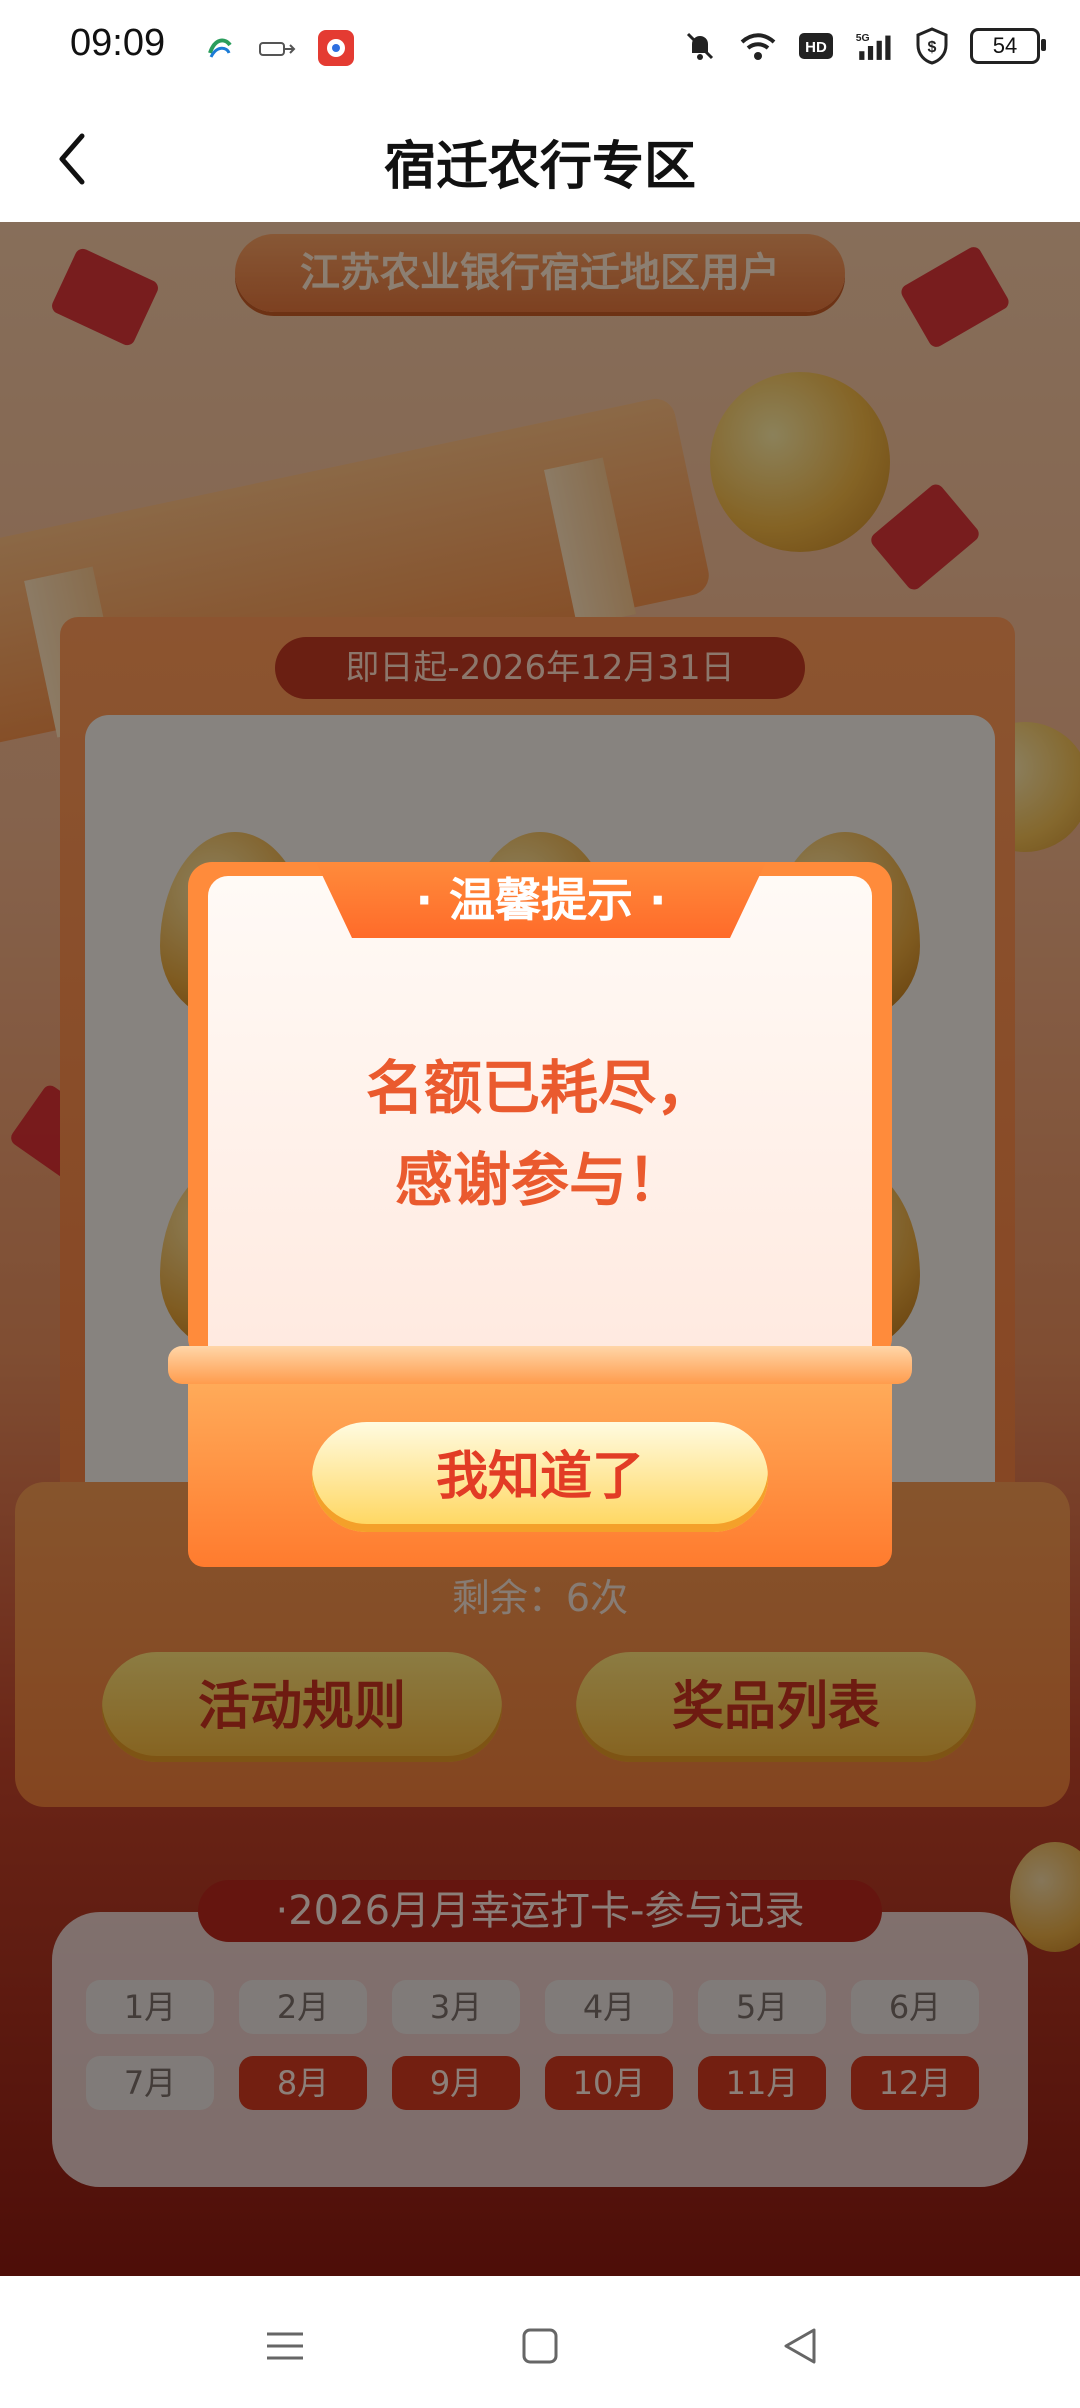 The width and height of the screenshot is (1080, 2408). Describe the element at coordinates (540, 1477) in the screenshot. I see `ok-button: 我知道了` at that location.